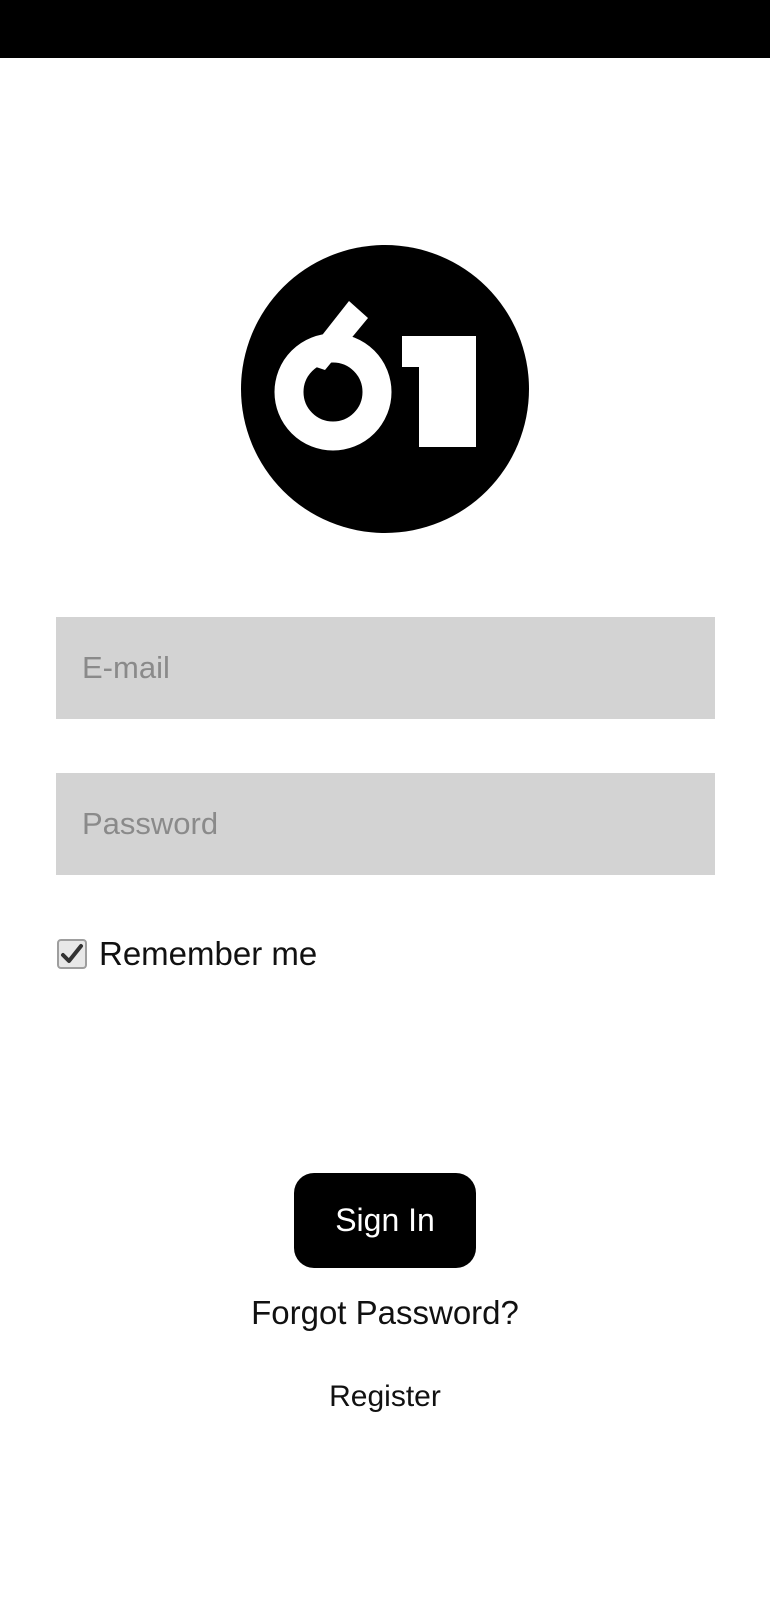 The image size is (770, 1600). I want to click on remember-me-checkbox, so click(72, 954).